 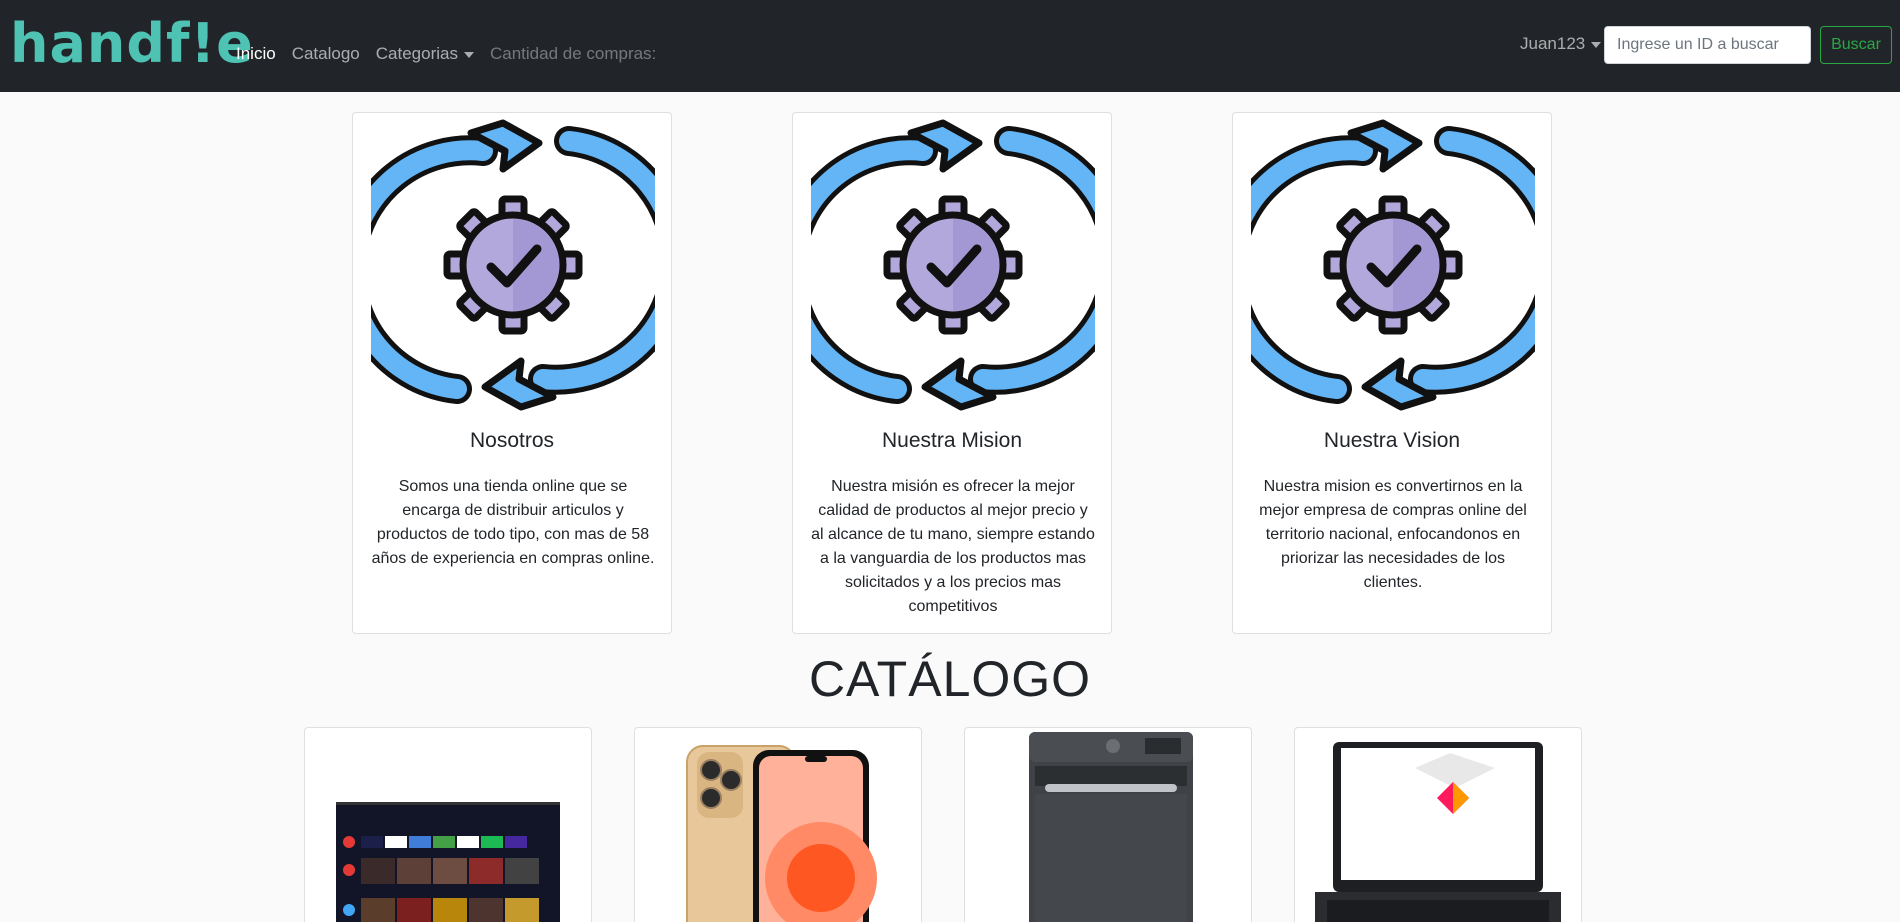 What do you see at coordinates (326, 54) in the screenshot?
I see `nav-link-catalogo: Catalogo` at bounding box center [326, 54].